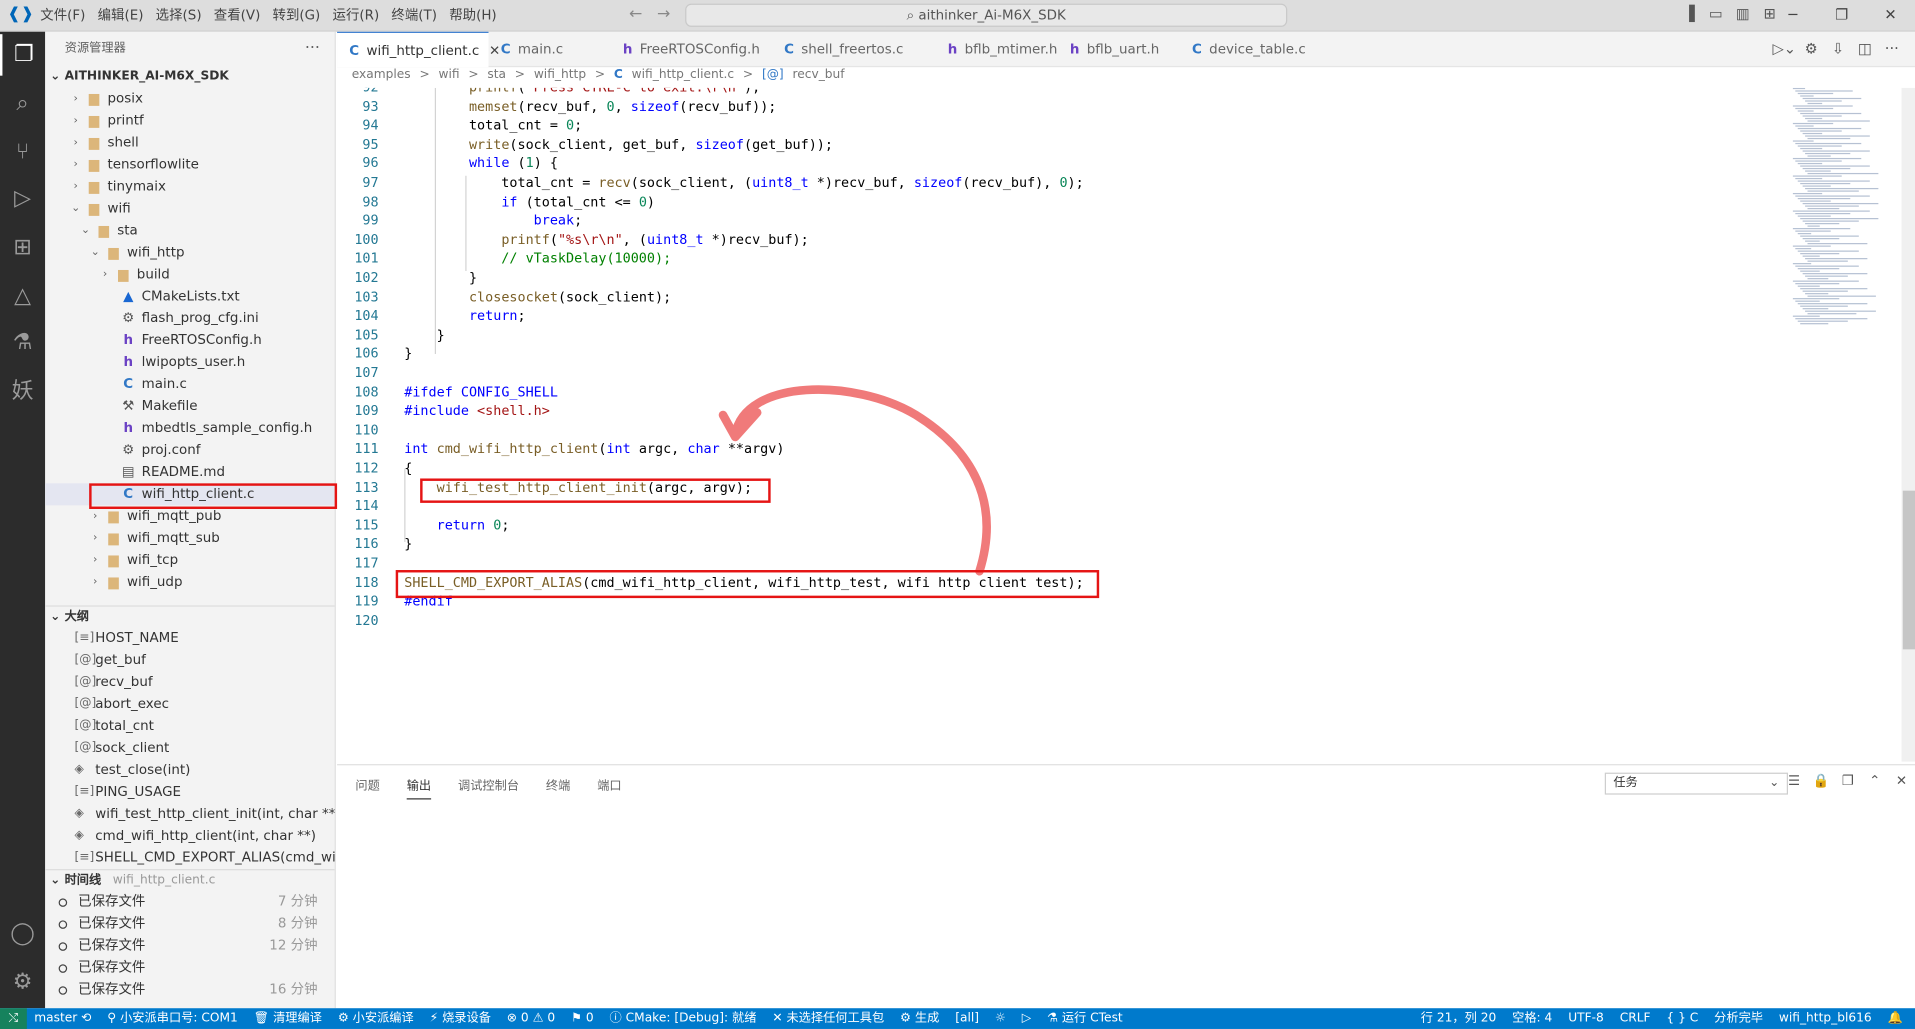 The height and width of the screenshot is (1029, 1915). What do you see at coordinates (473, 16) in the screenshot?
I see `menu-help: 帮助(H)` at bounding box center [473, 16].